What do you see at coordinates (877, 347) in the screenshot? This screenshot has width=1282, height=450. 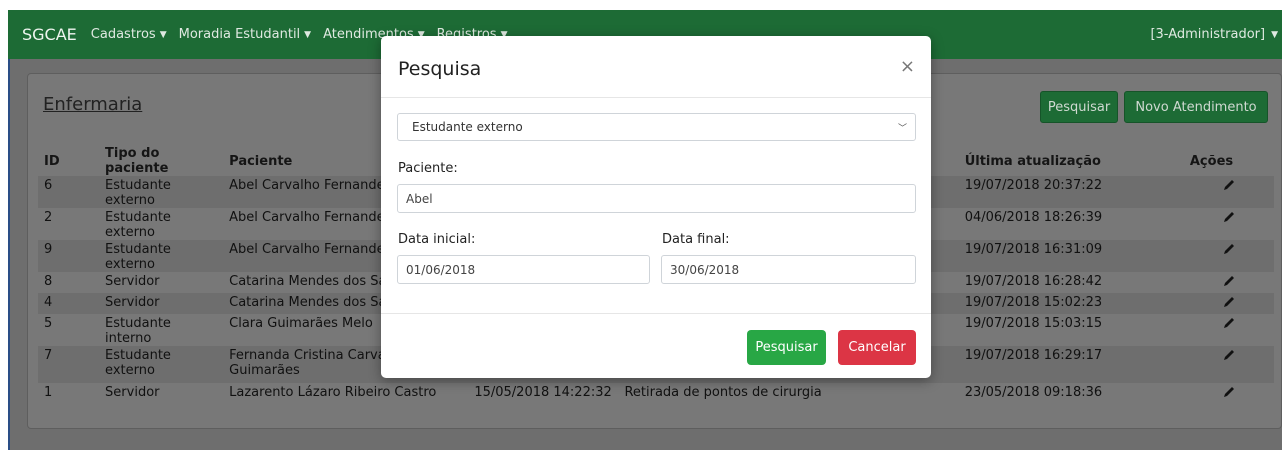 I see `modal-cancel-button: Cancelar` at bounding box center [877, 347].